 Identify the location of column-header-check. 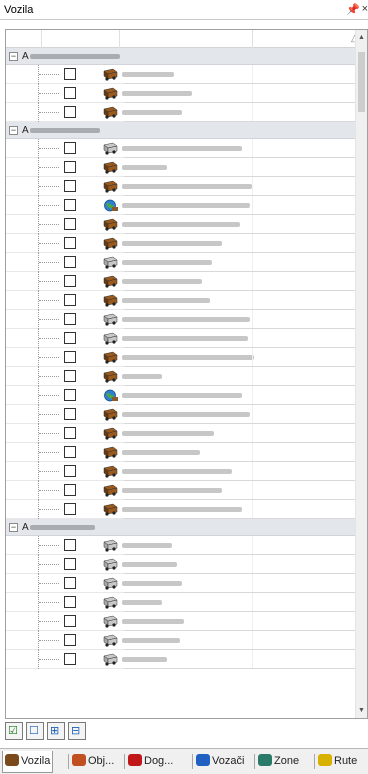
(81, 39).